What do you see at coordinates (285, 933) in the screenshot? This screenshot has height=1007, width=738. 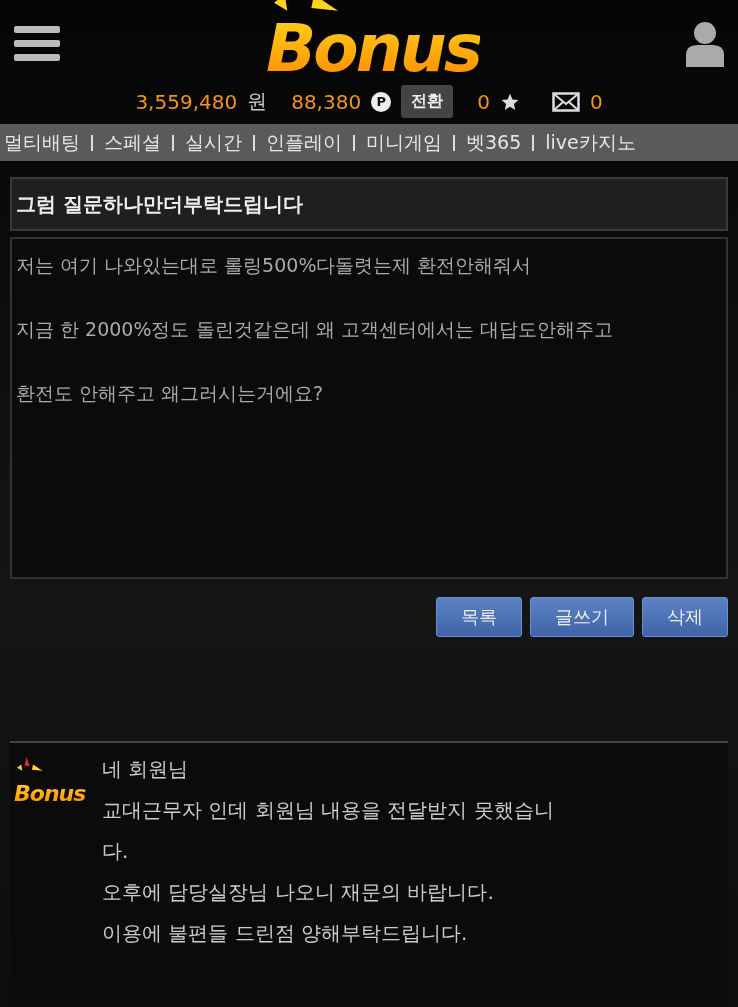 I see `reply-line: 이용에 불편들 드린점 양해부탁드립니다.` at bounding box center [285, 933].